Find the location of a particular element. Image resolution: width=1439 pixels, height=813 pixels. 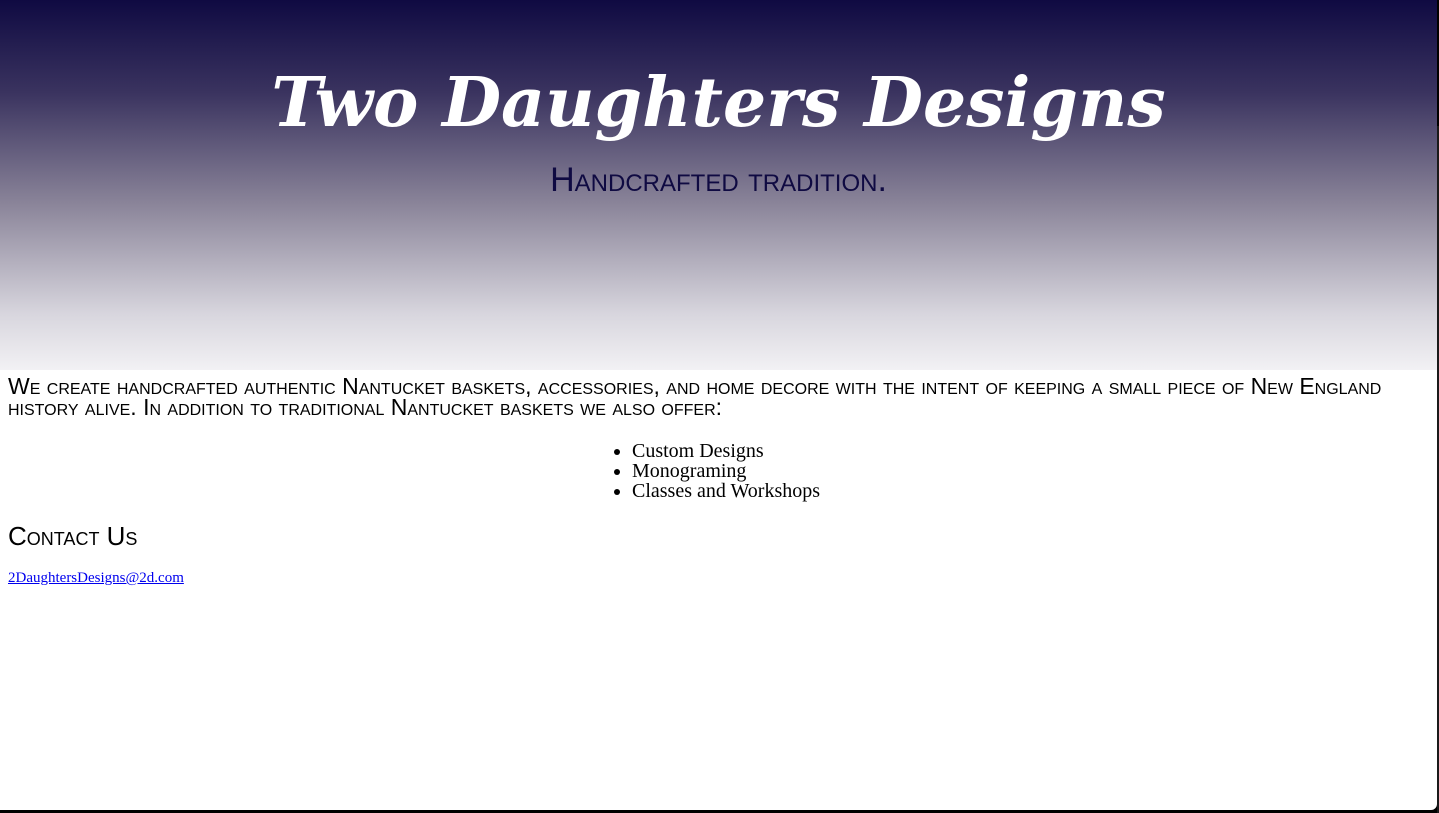

list-item: Classes and Workshops is located at coordinates (726, 491).